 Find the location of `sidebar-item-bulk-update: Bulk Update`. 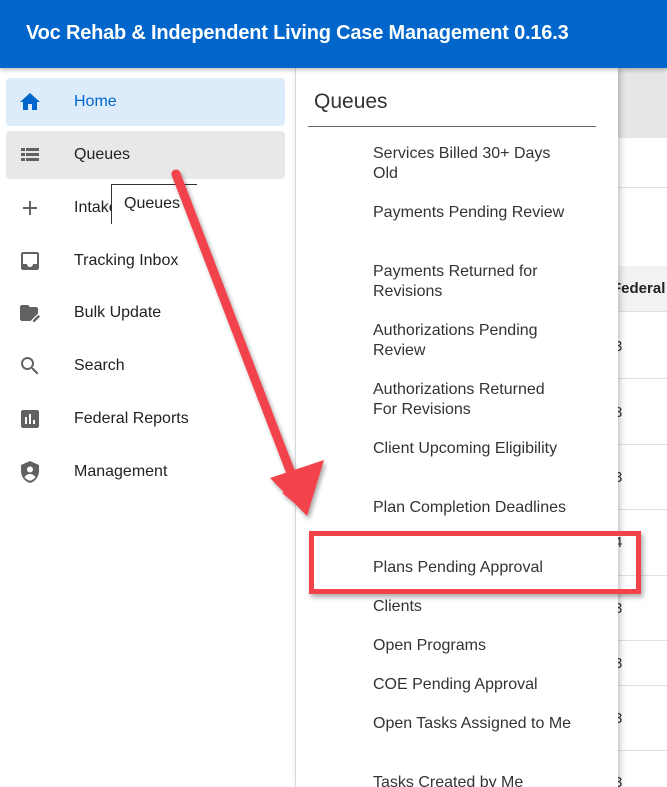

sidebar-item-bulk-update: Bulk Update is located at coordinates (145, 313).